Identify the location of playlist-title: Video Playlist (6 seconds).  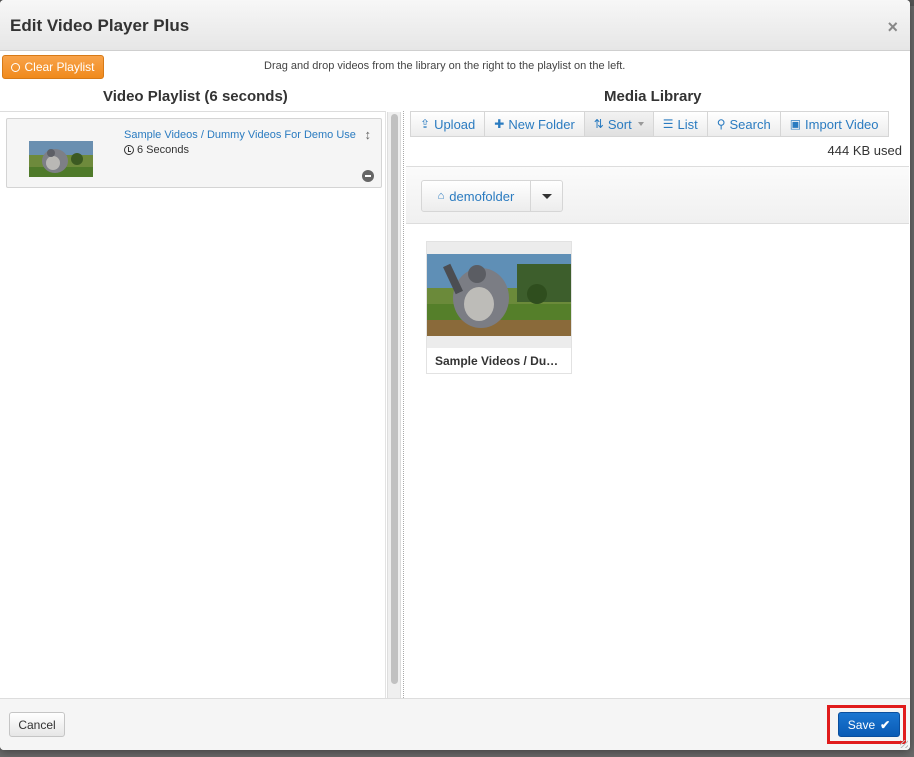
(195, 96).